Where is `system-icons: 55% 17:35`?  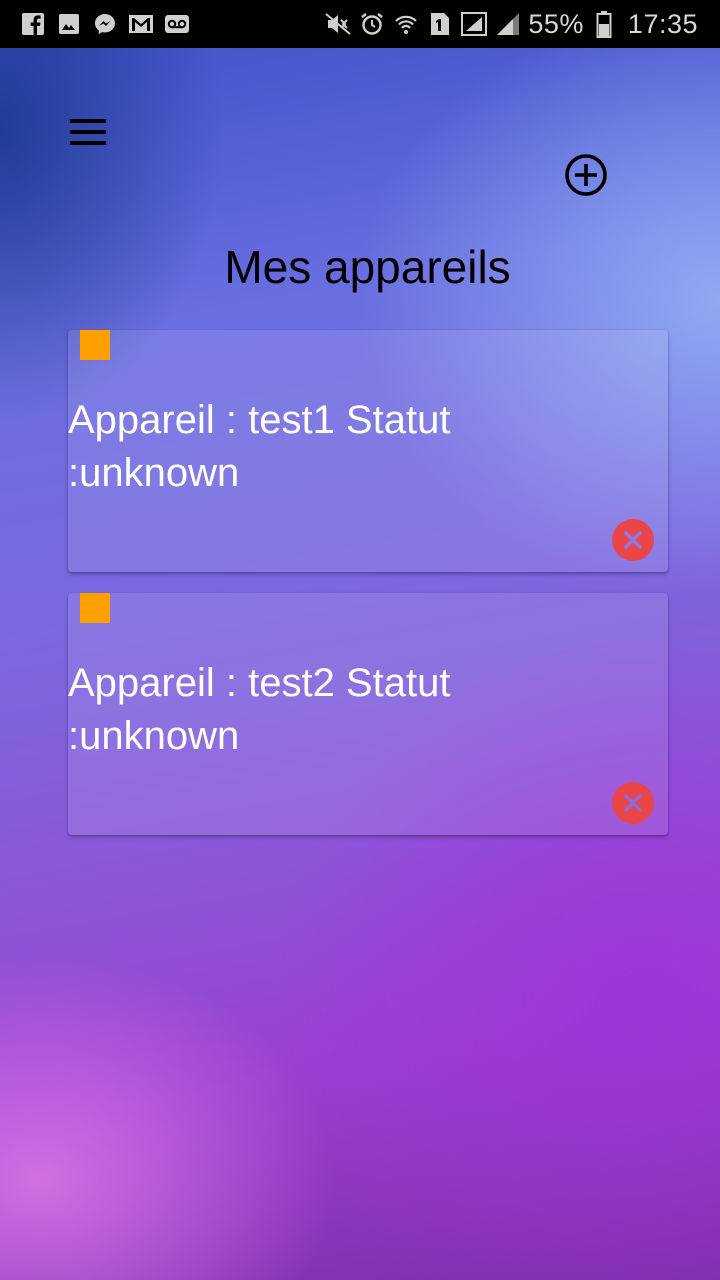
system-icons: 55% 17:35 is located at coordinates (508, 24).